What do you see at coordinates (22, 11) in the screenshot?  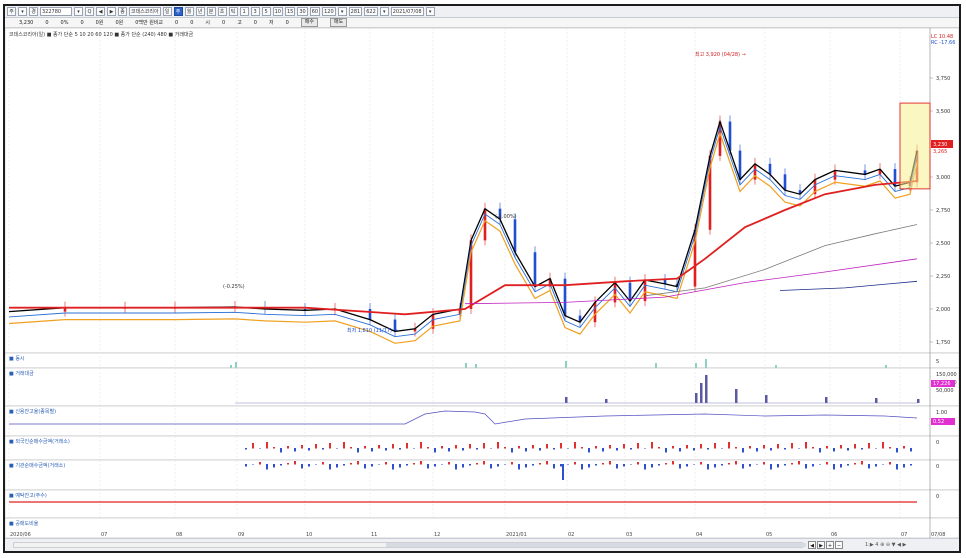 I see `toolbar-button-1: ▾` at bounding box center [22, 11].